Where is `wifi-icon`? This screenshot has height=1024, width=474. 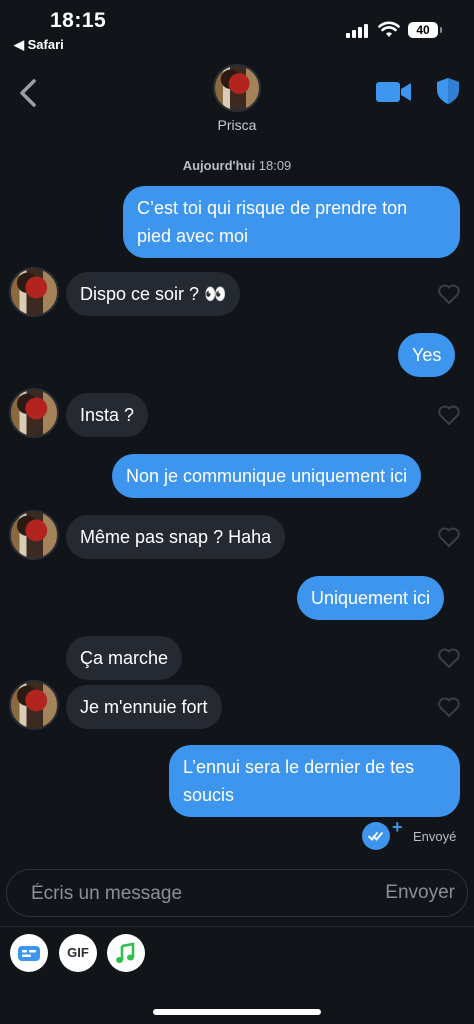
wifi-icon is located at coordinates (389, 29).